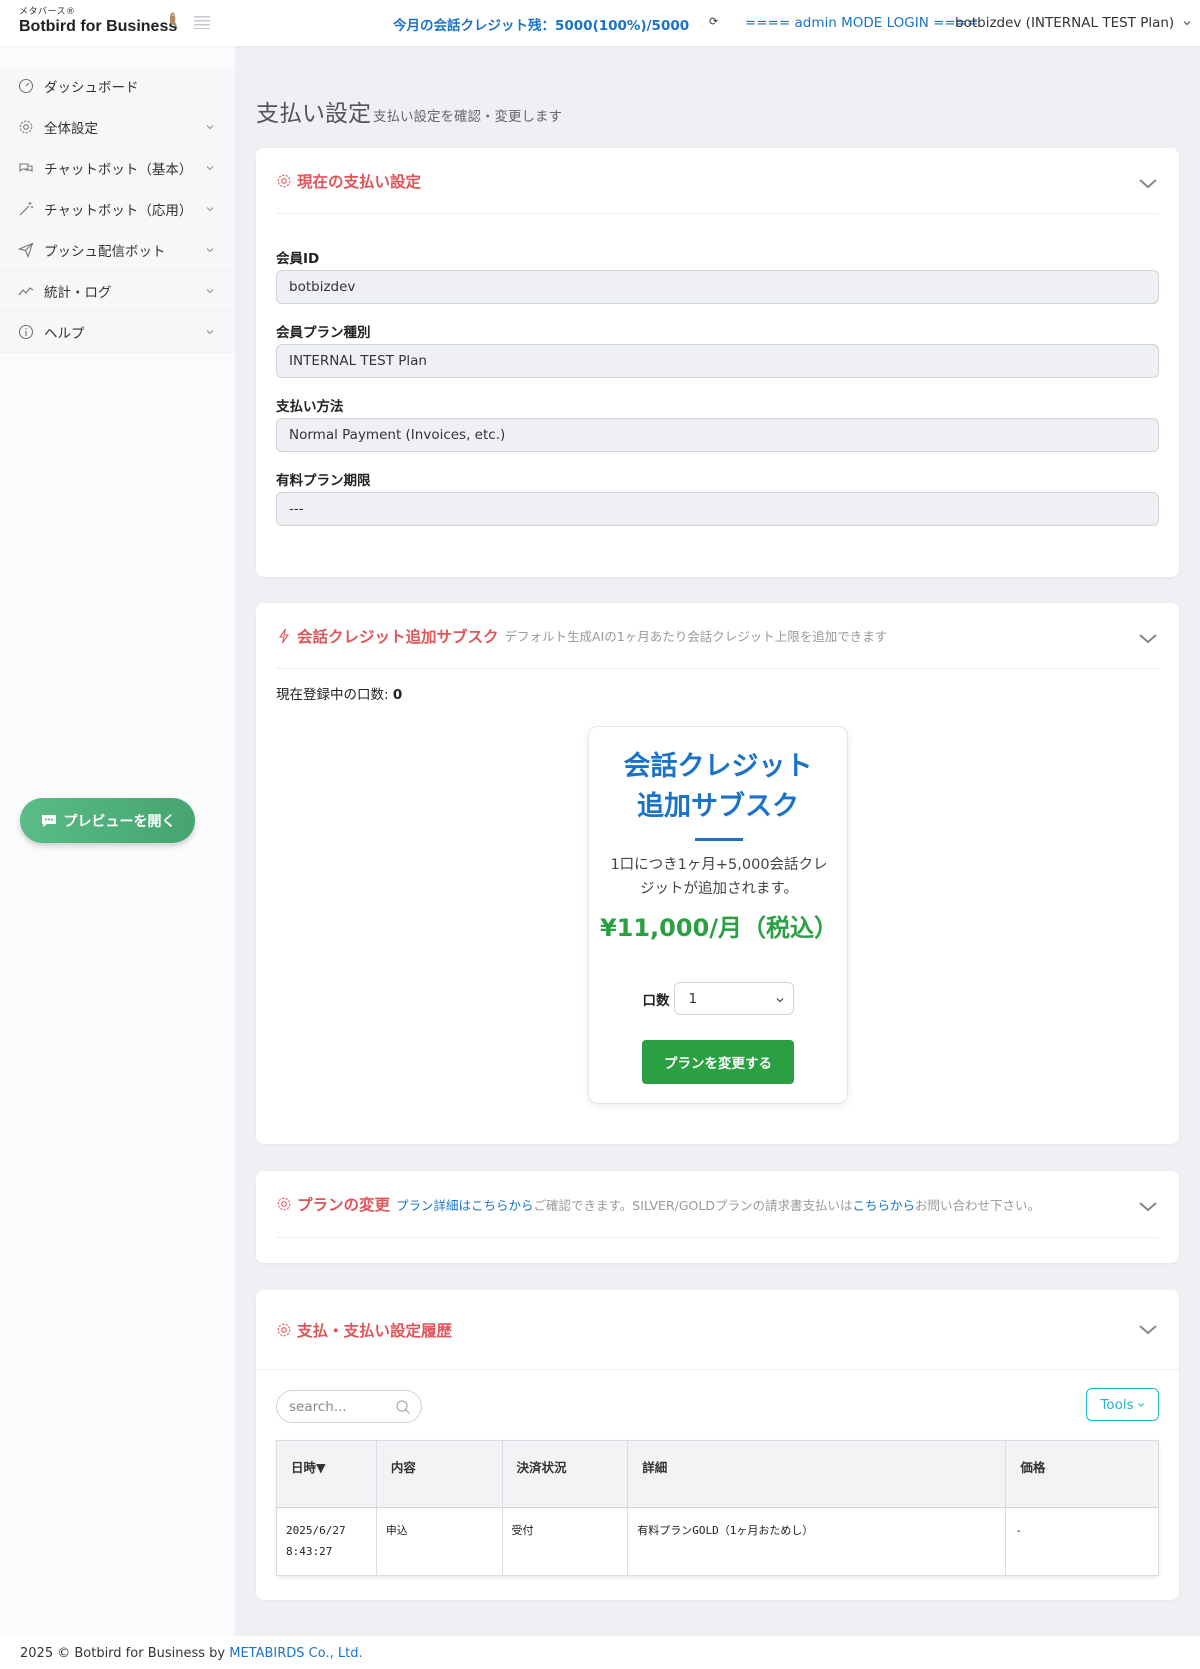 The image size is (1200, 1669). What do you see at coordinates (566, 1541) in the screenshot?
I see `cell-status: 受付` at bounding box center [566, 1541].